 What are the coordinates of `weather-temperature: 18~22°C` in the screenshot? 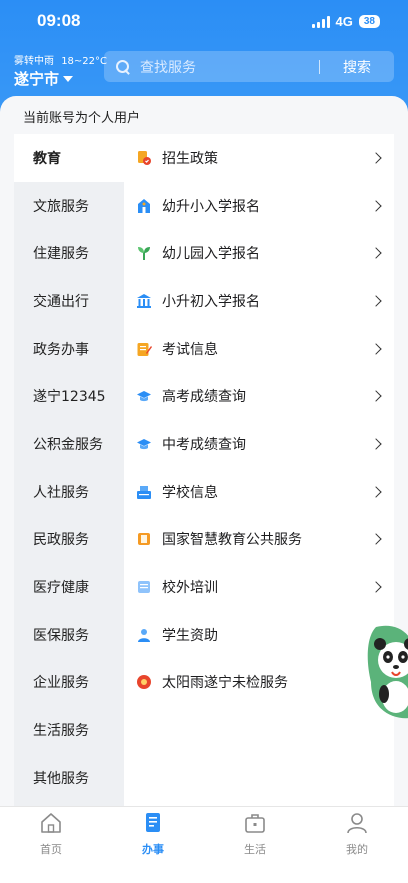 It's located at (84, 61).